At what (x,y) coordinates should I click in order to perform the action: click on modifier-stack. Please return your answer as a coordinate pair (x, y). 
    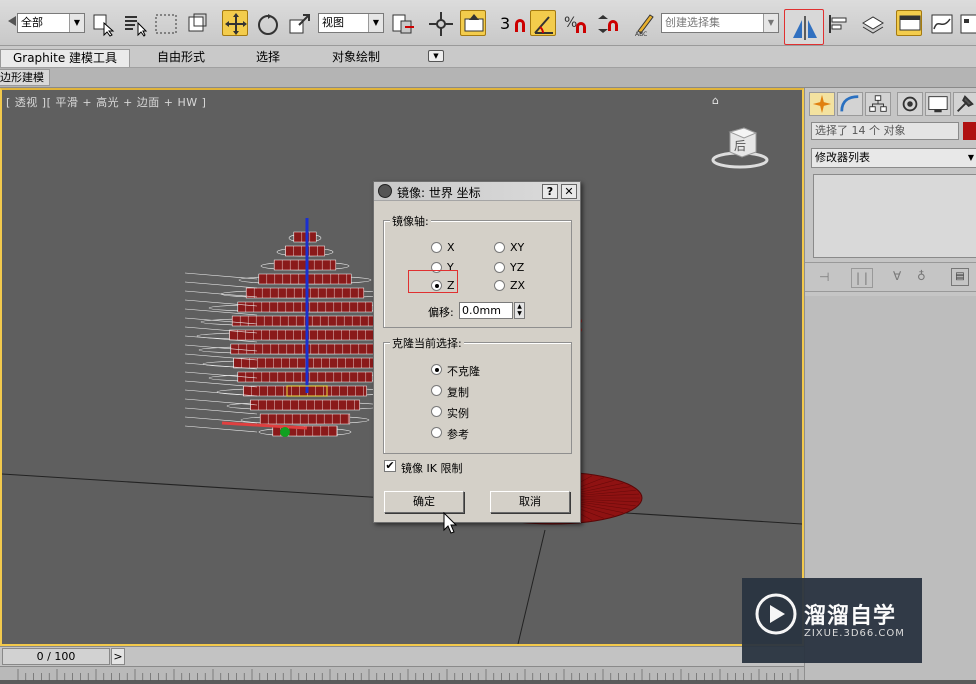
    Looking at the image, I should click on (894, 216).